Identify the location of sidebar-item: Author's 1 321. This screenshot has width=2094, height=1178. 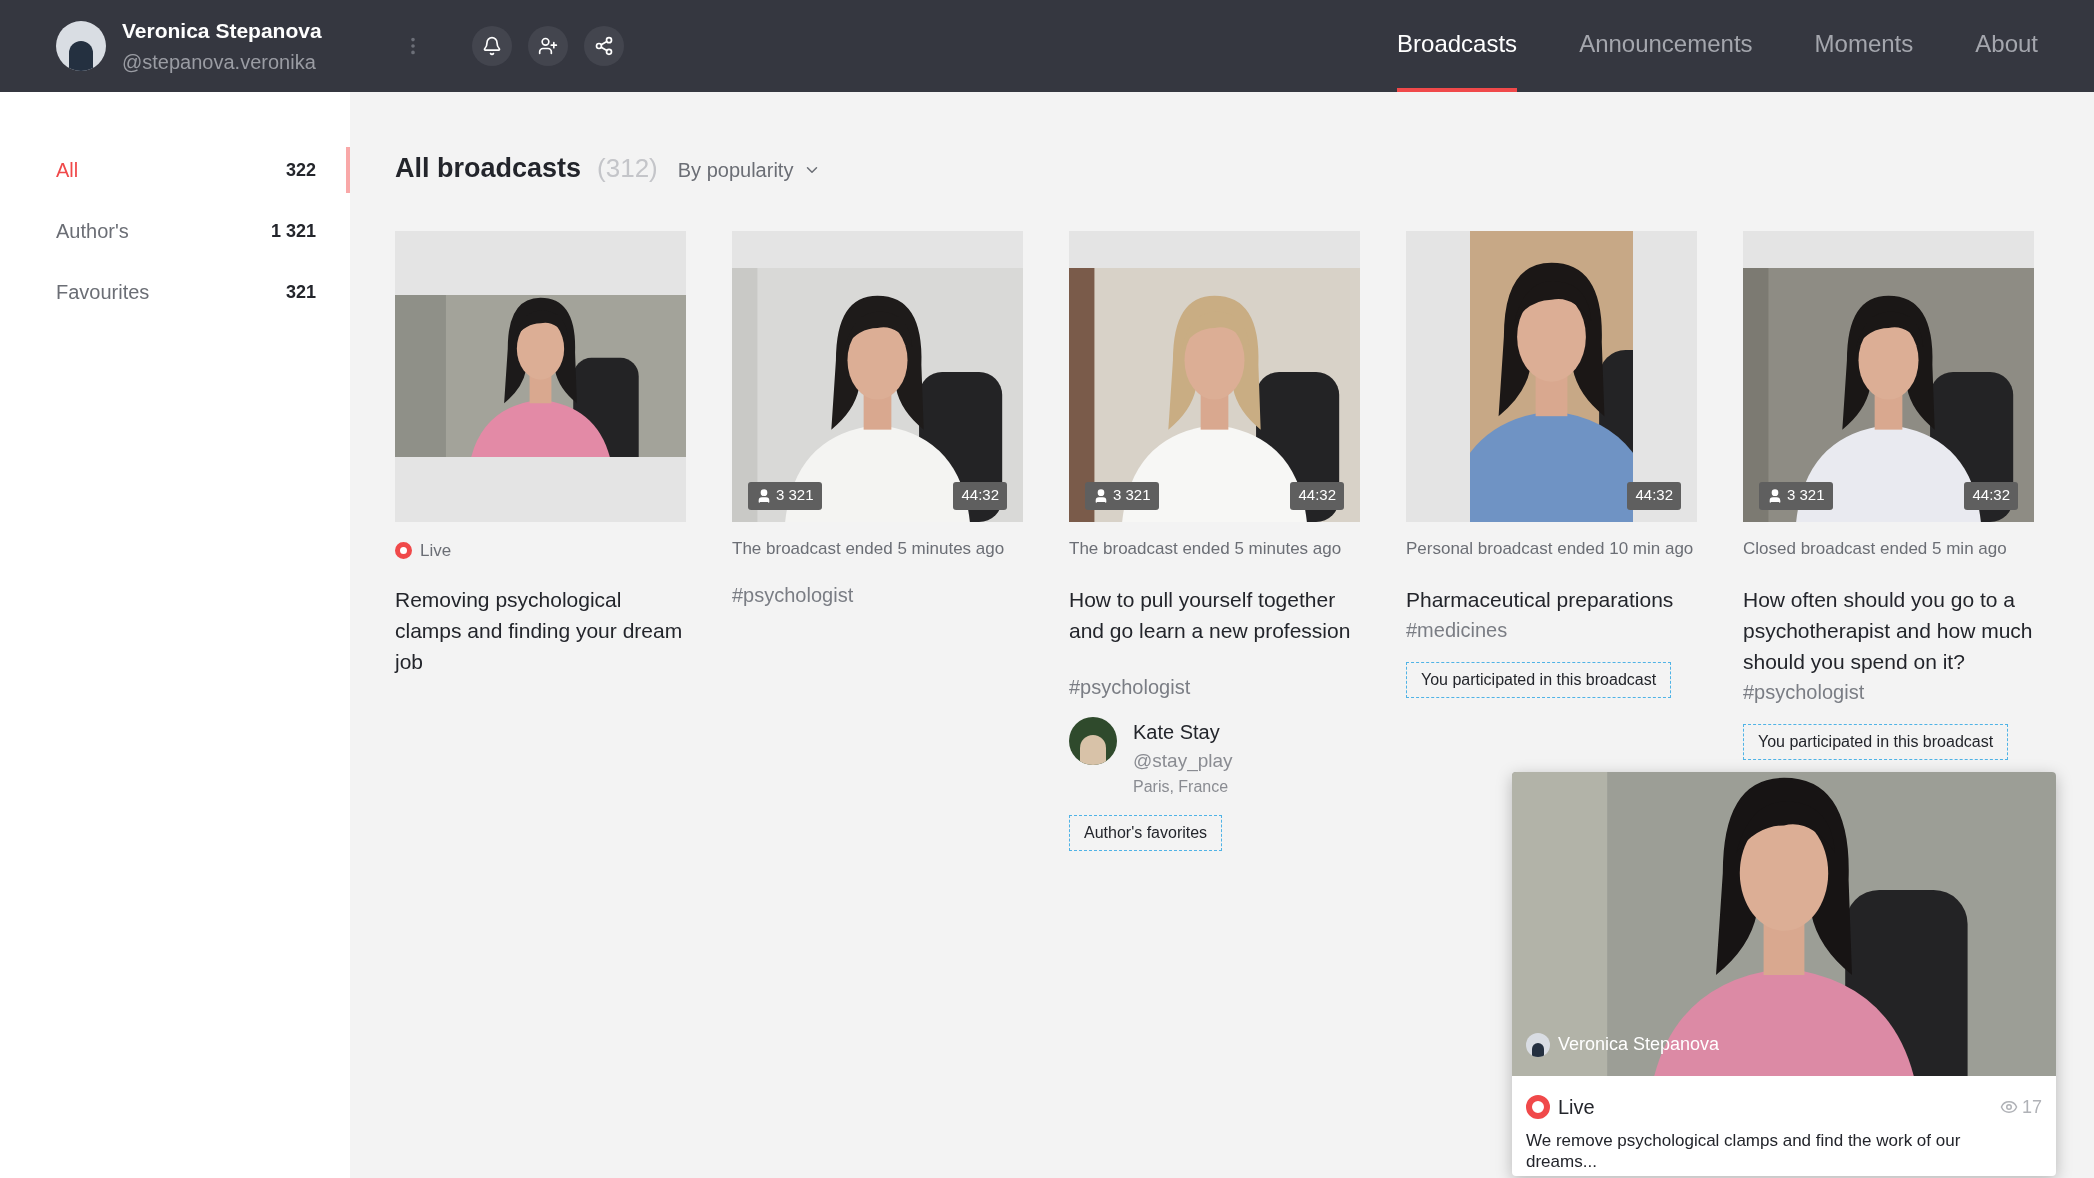
(175, 231).